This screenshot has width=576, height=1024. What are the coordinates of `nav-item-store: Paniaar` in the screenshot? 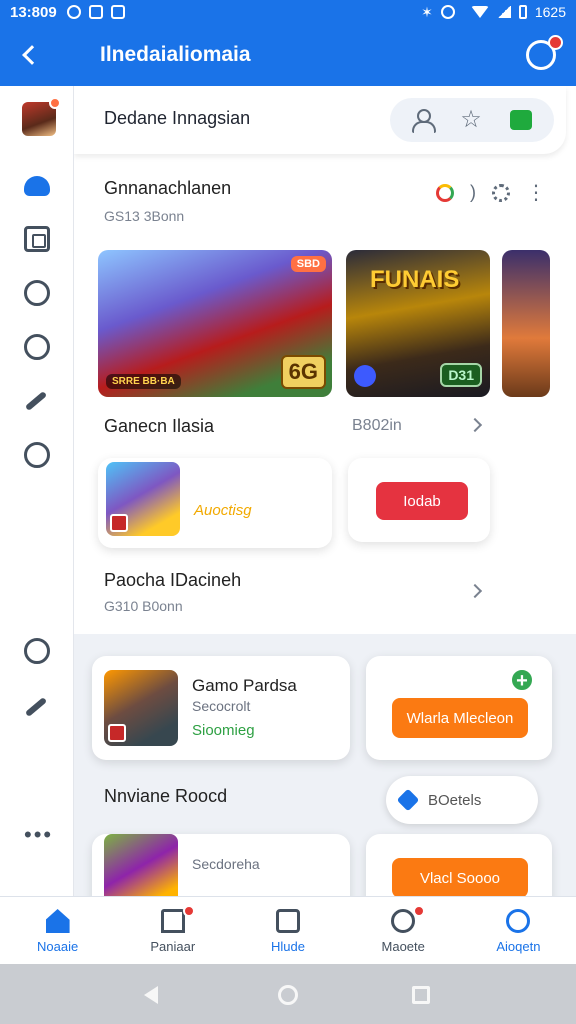 It's located at (172, 930).